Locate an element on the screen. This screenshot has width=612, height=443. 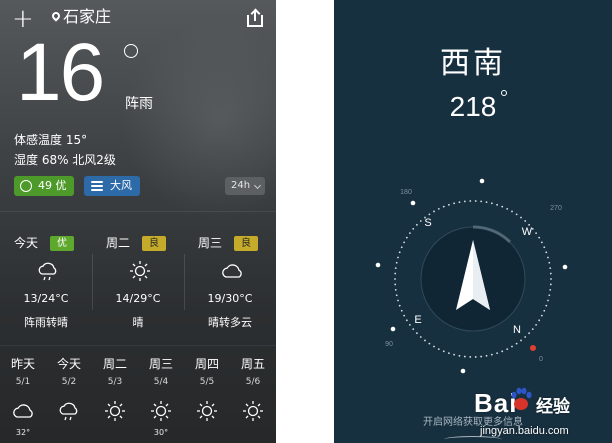
chevron-down-icon is located at coordinates (257, 185).